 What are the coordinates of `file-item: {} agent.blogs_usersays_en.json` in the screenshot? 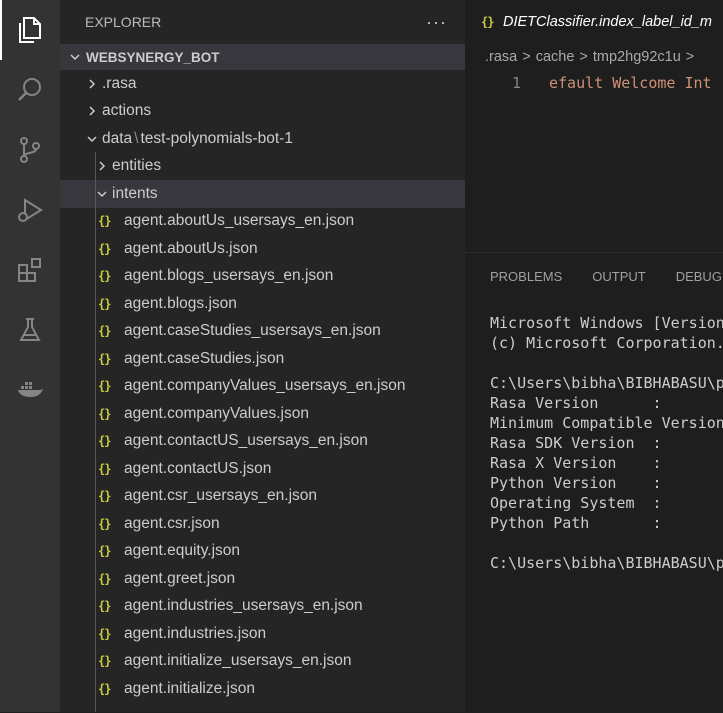 It's located at (262, 277).